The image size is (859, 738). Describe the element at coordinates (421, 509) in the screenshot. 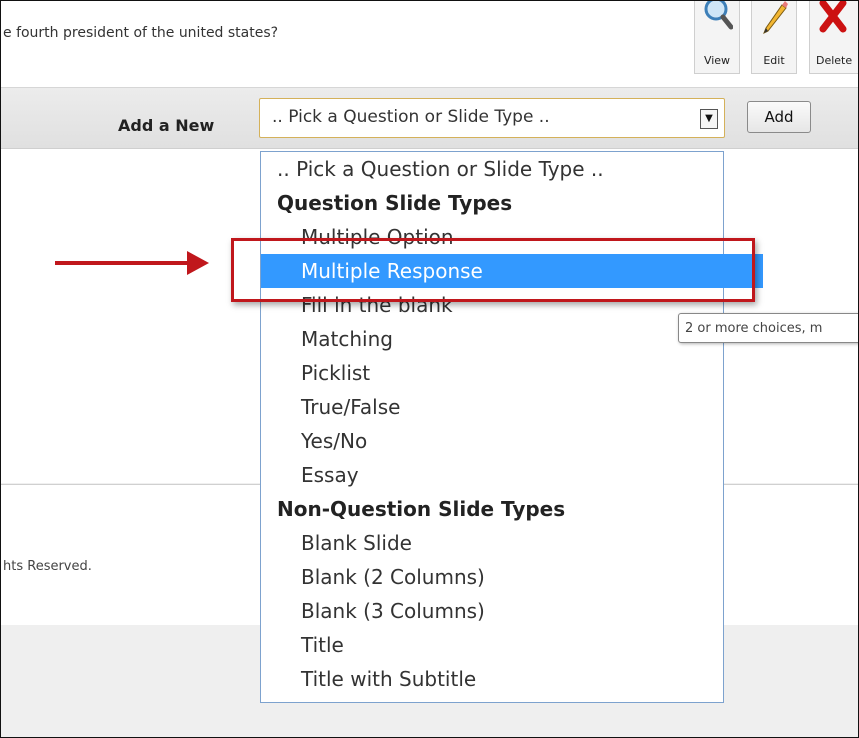

I see `dropdown-group-non-question-slide-types: Non-Question Slide Types` at that location.